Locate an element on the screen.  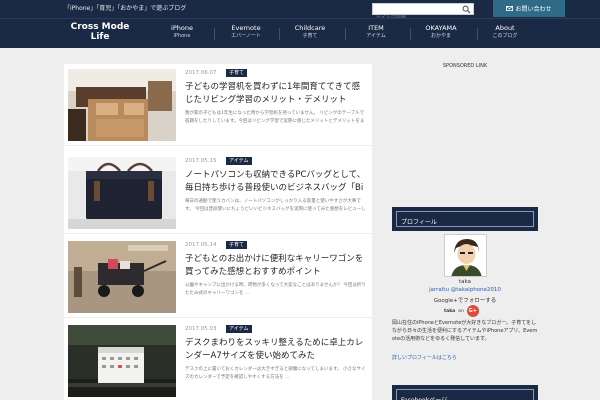
desk-photo is located at coordinates (122, 105).